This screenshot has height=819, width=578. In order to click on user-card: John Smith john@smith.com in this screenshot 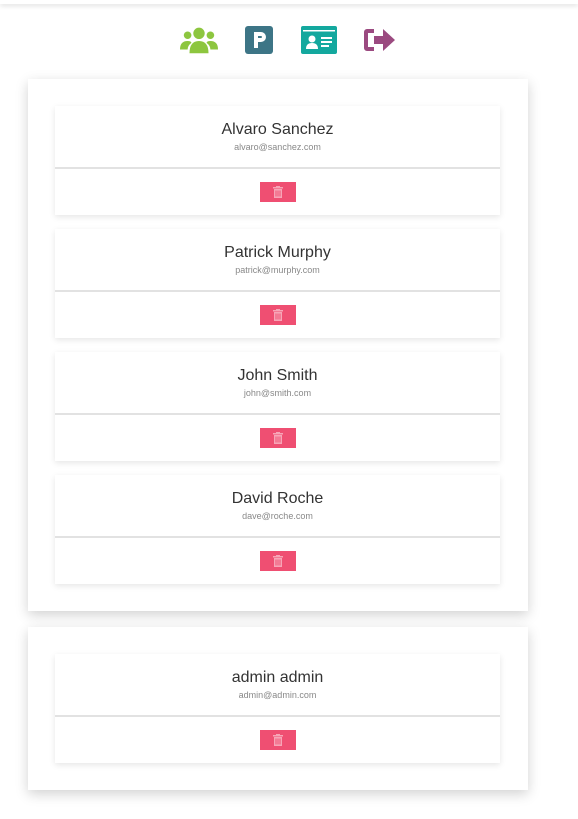, I will do `click(277, 406)`.